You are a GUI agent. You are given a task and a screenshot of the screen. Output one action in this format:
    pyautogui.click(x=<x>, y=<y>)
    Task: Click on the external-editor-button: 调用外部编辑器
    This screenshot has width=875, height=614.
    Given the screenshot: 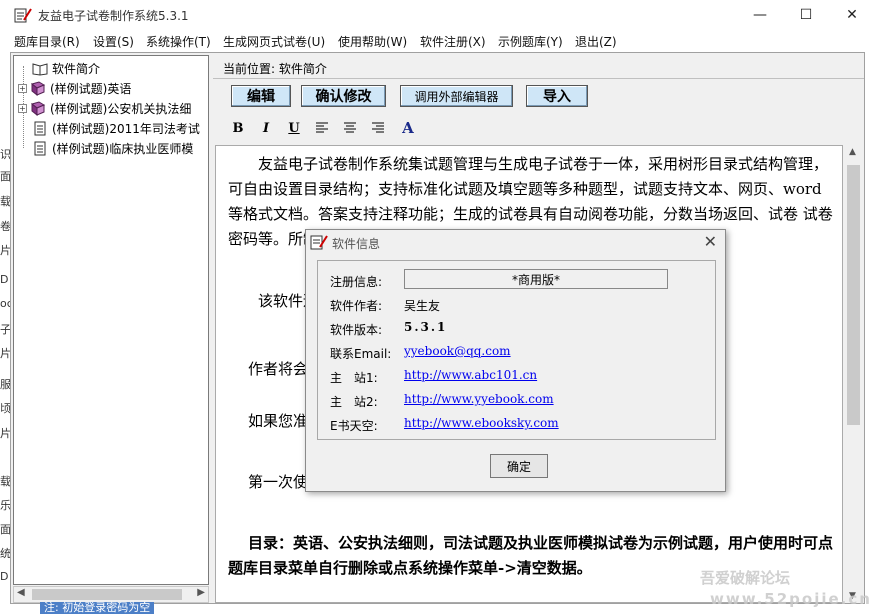 What is the action you would take?
    pyautogui.click(x=456, y=96)
    